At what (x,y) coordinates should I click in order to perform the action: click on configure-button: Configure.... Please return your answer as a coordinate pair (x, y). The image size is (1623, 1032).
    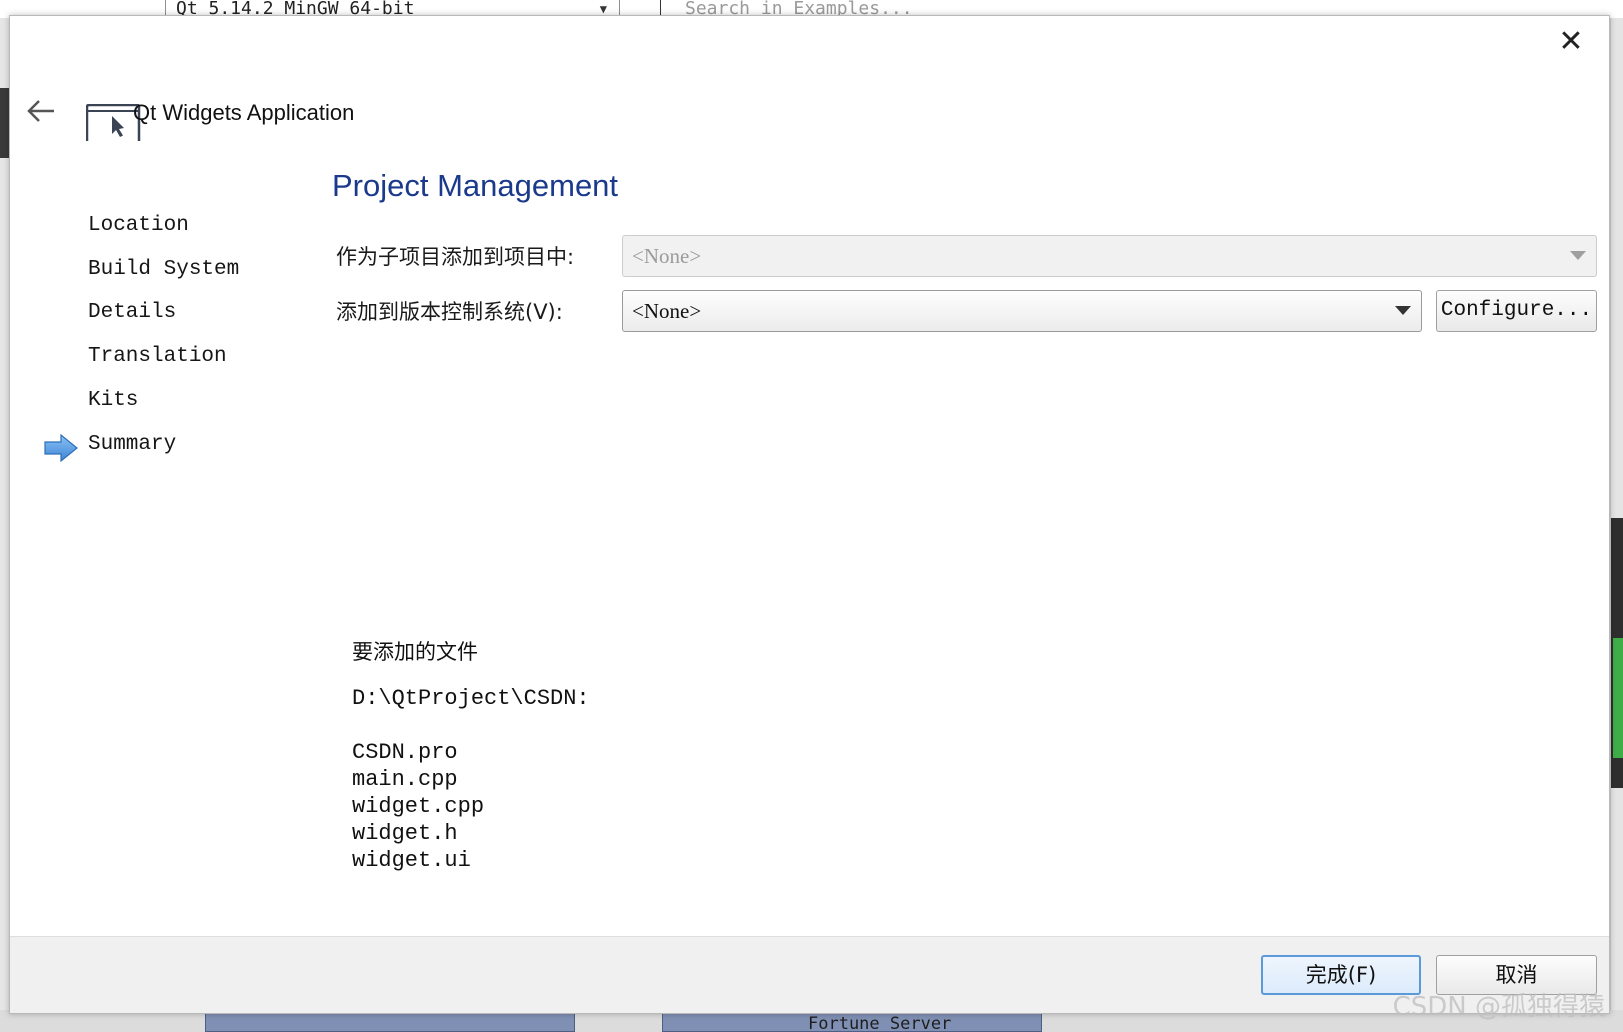
    Looking at the image, I should click on (1516, 311).